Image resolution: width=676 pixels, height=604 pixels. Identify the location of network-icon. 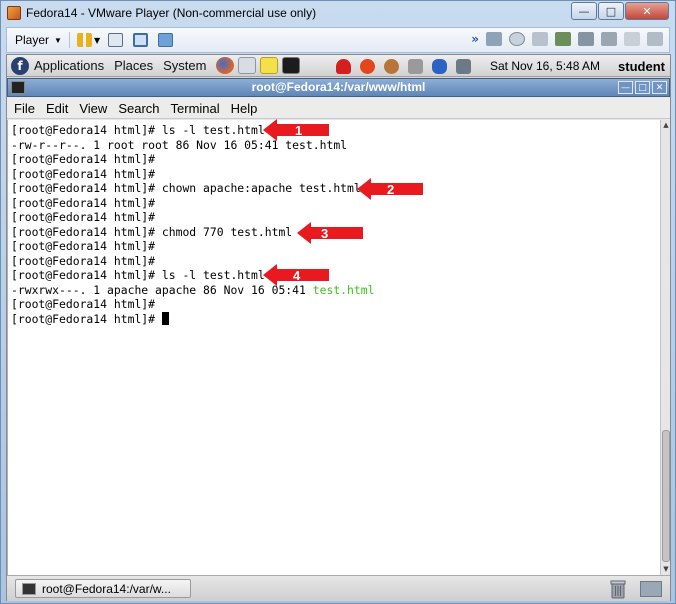
(563, 39).